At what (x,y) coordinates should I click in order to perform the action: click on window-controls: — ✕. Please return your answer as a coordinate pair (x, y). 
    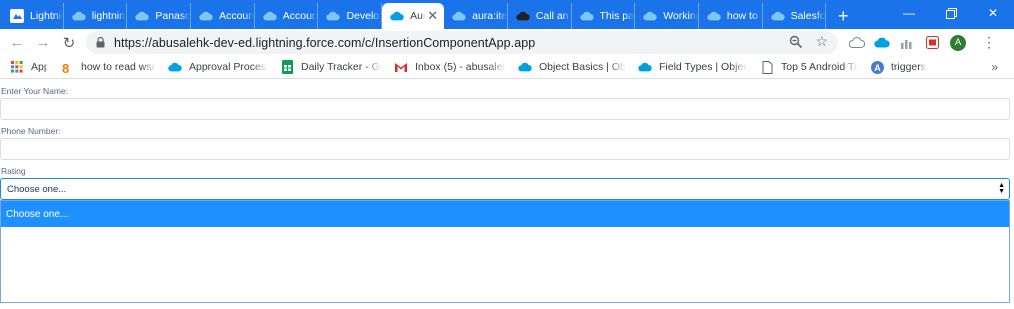
    Looking at the image, I should click on (951, 13).